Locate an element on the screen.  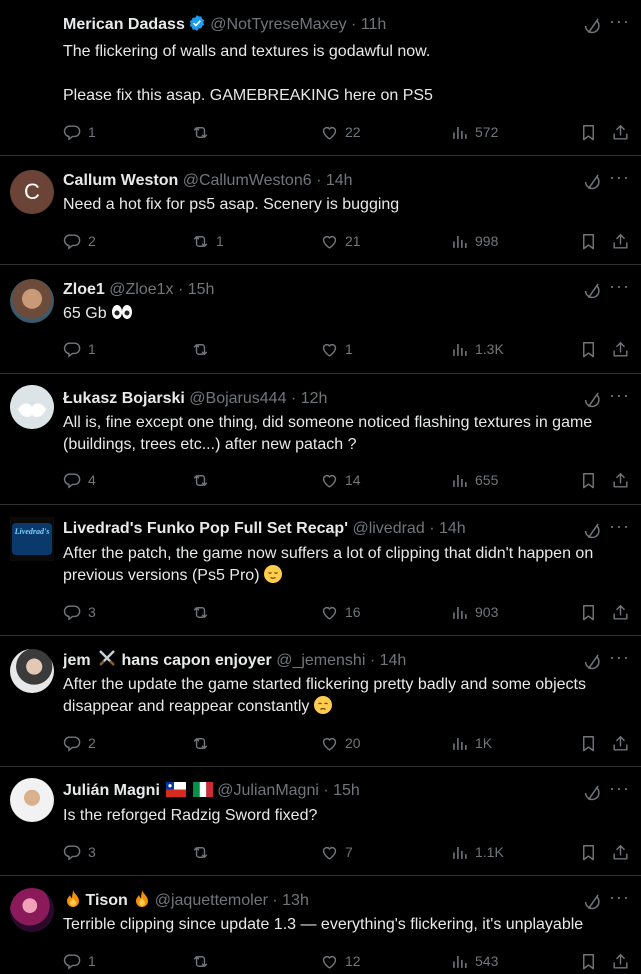
like-button: 1 is located at coordinates (336, 349).